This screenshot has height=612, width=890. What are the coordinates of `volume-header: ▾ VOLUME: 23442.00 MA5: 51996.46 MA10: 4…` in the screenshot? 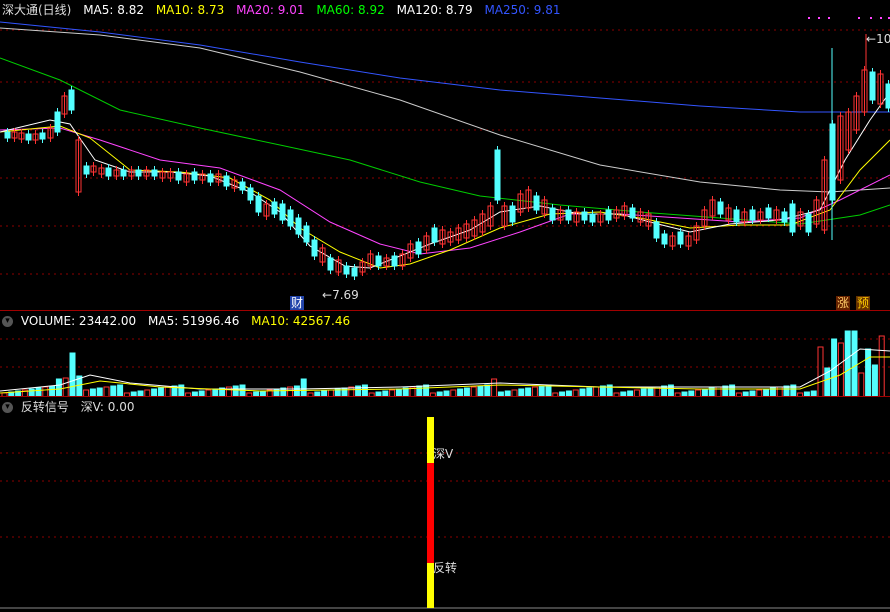 It's located at (180, 321).